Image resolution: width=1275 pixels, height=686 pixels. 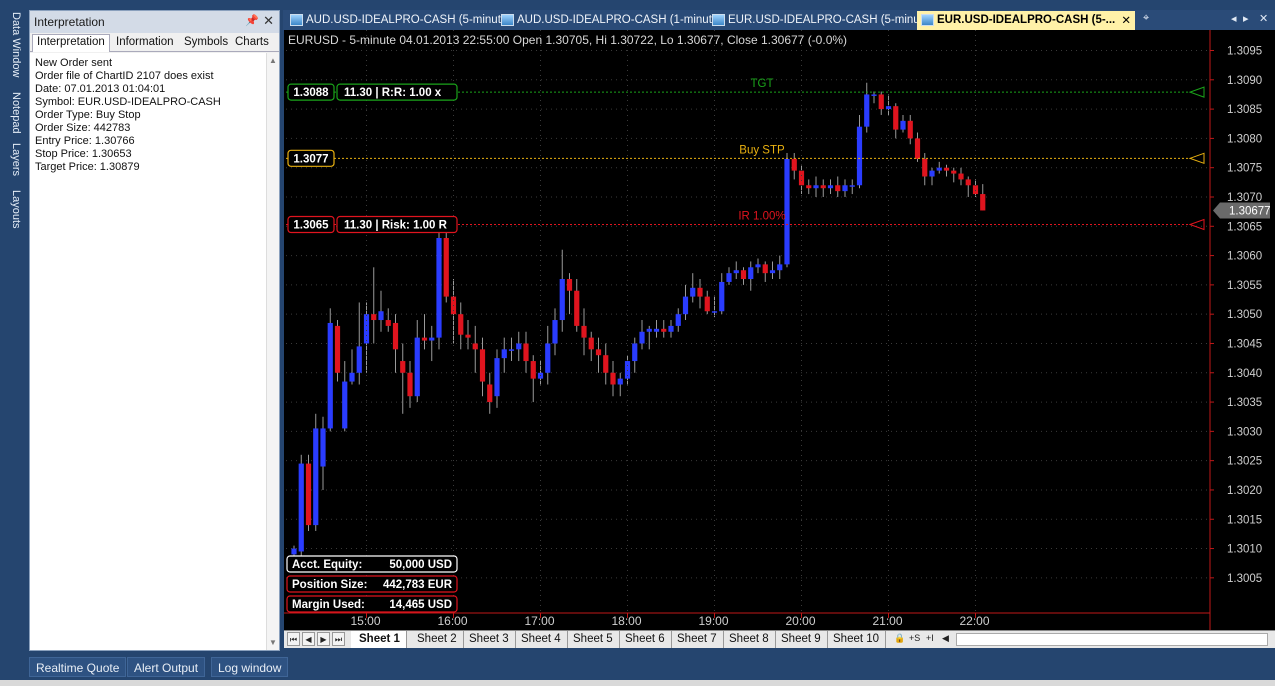 What do you see at coordinates (100, 89) in the screenshot?
I see `log-line: Date: 07.01.2013 01:04:01` at bounding box center [100, 89].